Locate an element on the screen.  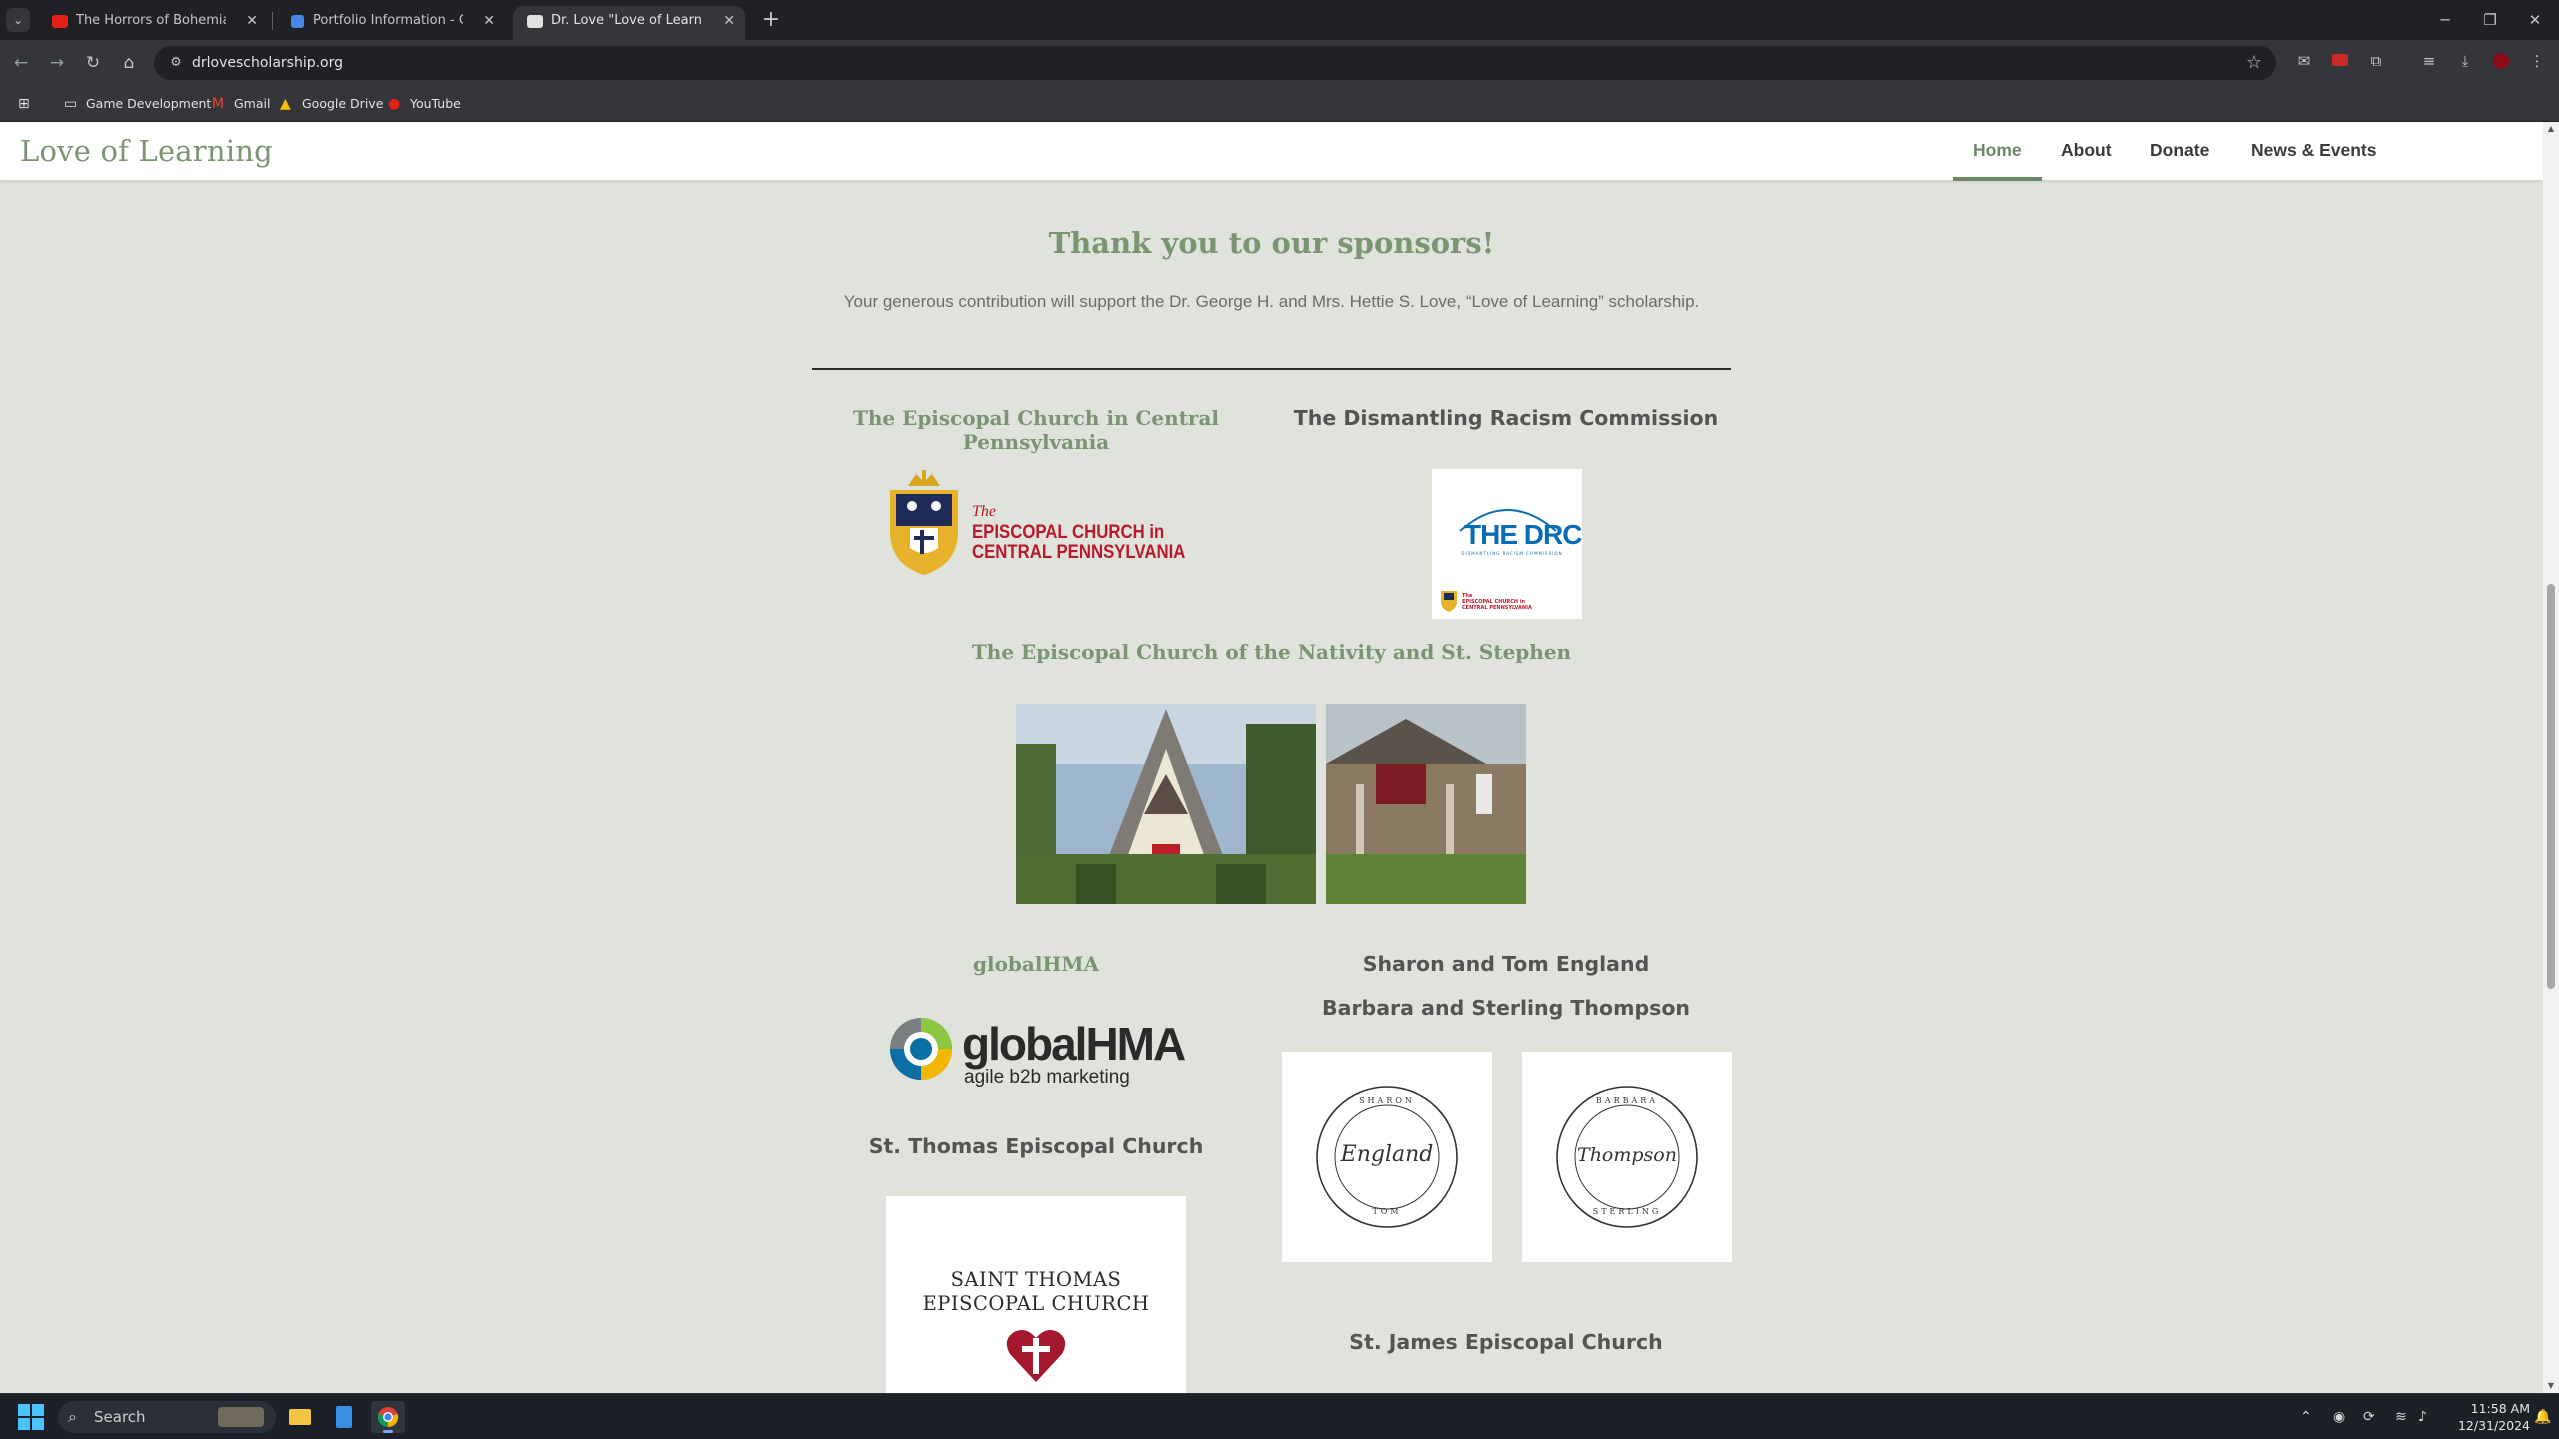
nav-active-indicator is located at coordinates (1997, 179).